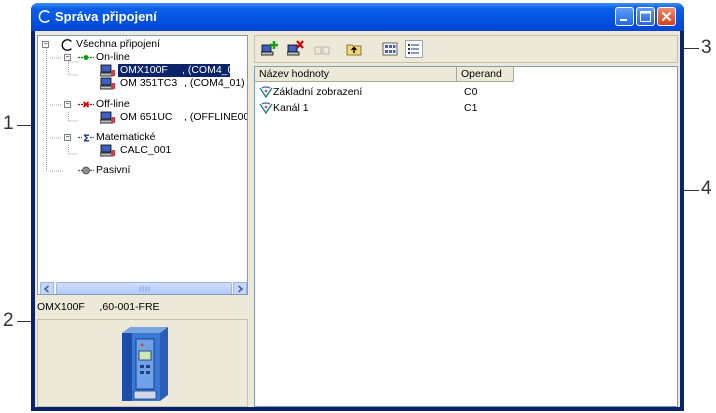 The height and width of the screenshot is (413, 716). Describe the element at coordinates (86, 57) in the screenshot. I see `online-icon` at that location.